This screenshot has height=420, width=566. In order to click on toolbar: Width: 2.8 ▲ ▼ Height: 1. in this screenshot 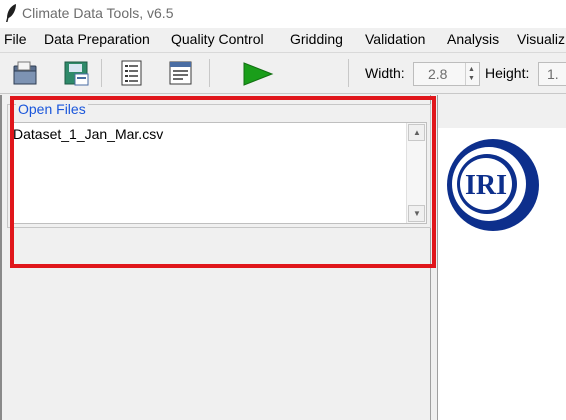, I will do `click(283, 73)`.